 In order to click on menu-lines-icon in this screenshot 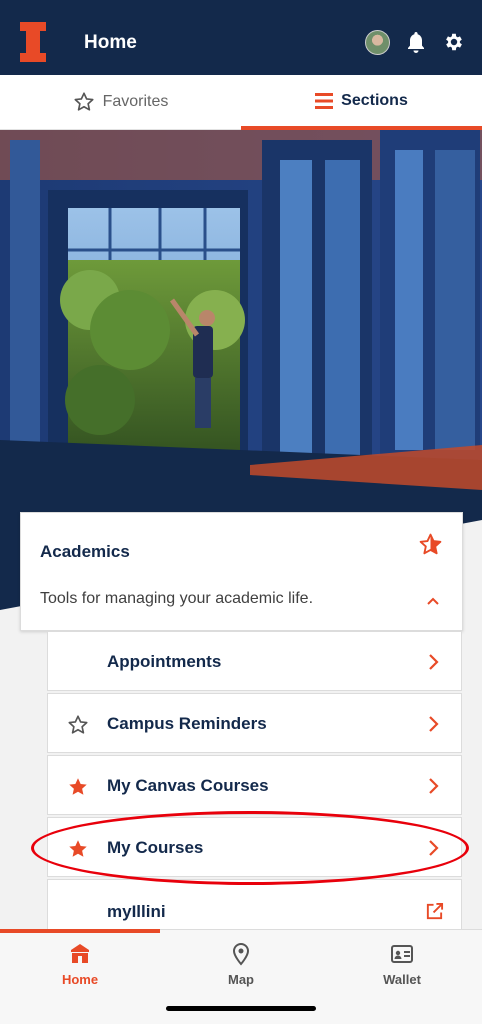, I will do `click(324, 100)`.